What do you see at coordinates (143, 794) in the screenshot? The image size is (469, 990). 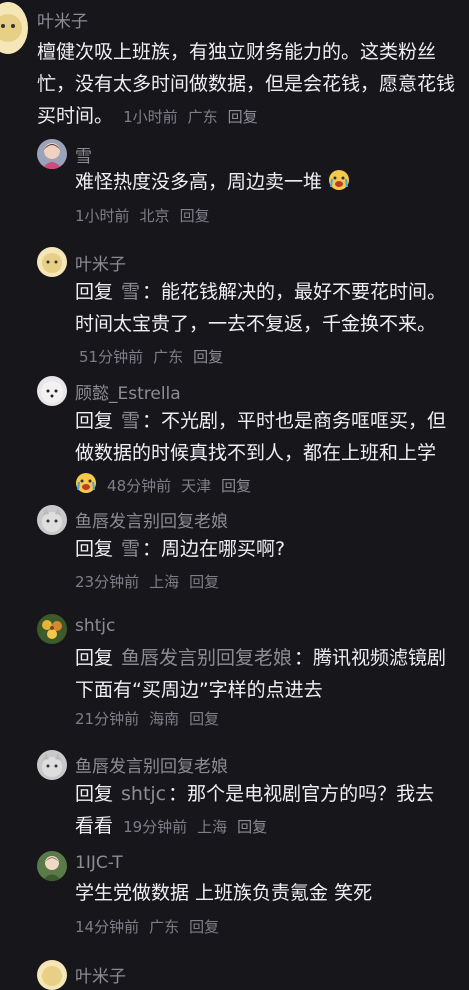 I see `reply-target-user: shtjc` at bounding box center [143, 794].